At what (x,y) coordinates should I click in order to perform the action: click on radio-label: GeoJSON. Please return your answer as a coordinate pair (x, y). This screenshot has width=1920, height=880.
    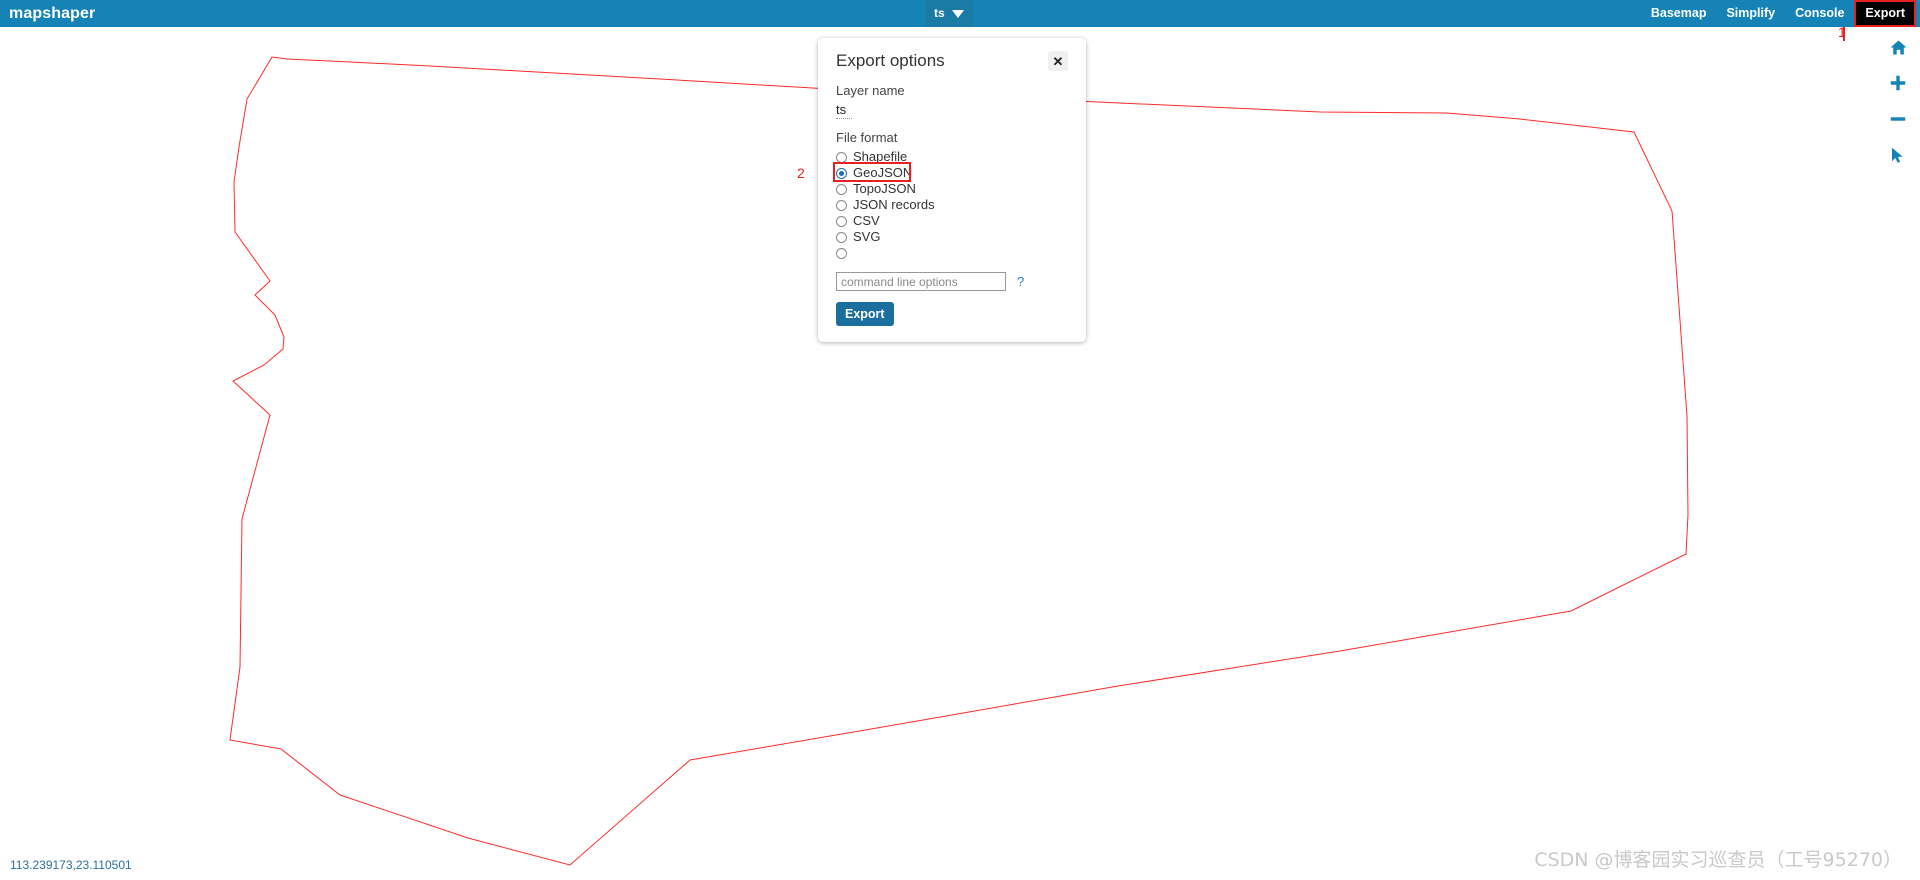
    Looking at the image, I should click on (883, 172).